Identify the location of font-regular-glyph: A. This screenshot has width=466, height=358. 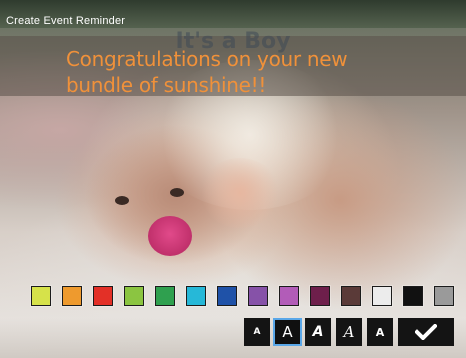
(287, 332).